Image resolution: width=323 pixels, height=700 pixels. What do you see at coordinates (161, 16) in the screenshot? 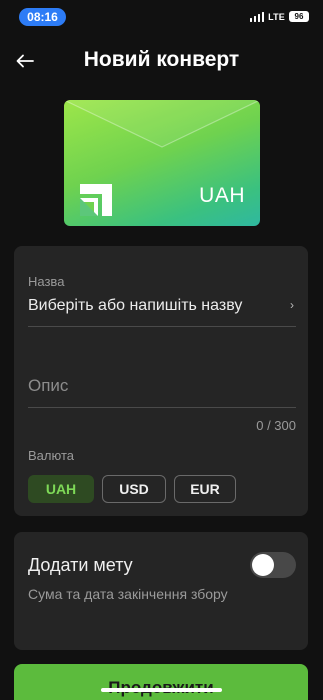
I see `status-bar: 08:16 LTE 96` at bounding box center [161, 16].